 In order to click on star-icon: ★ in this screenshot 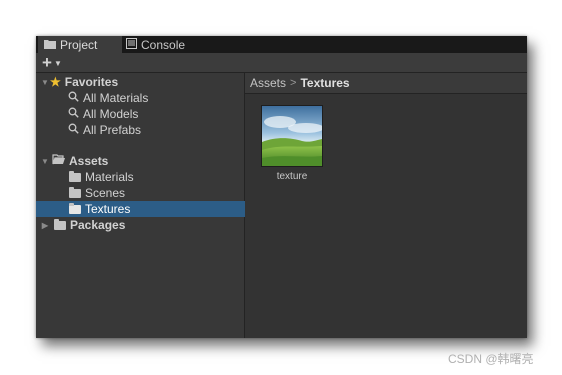, I will do `click(55, 82)`.